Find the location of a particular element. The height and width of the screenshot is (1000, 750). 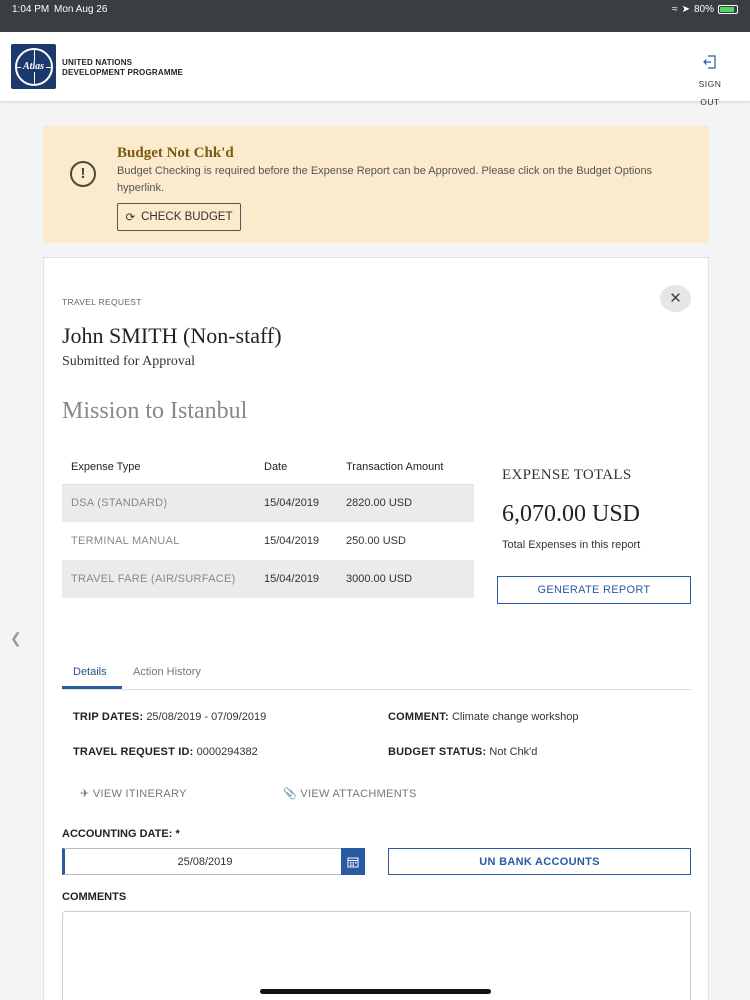

comment-field: COMMENT: Climate change workshop is located at coordinates (483, 717).